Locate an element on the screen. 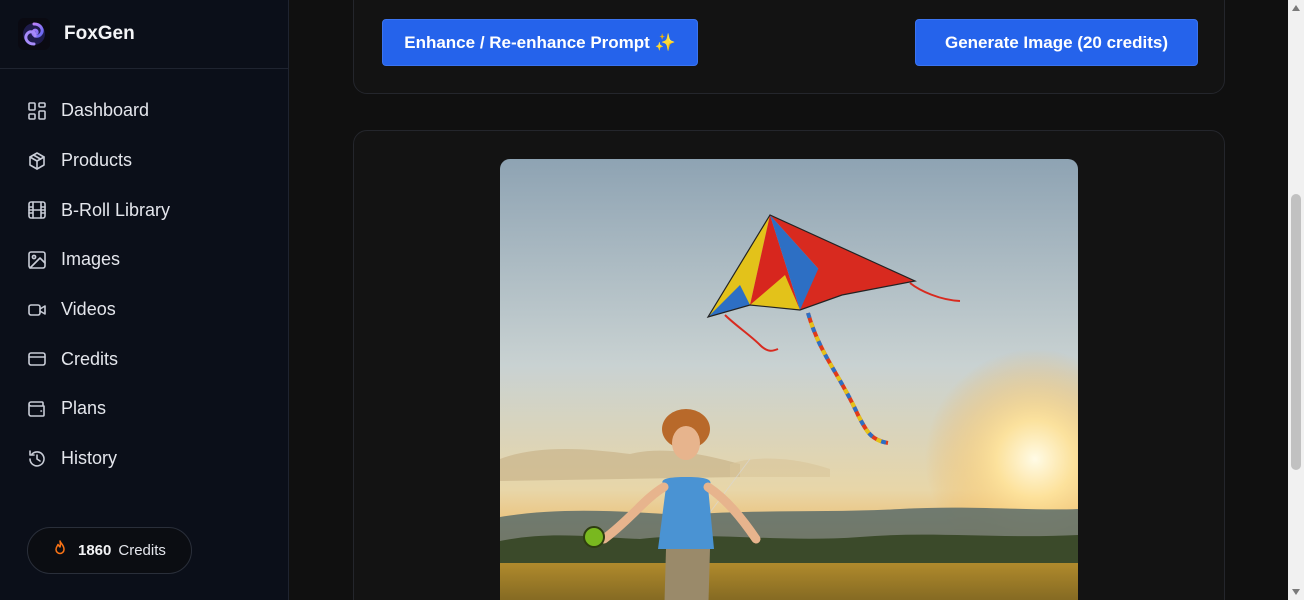  sidebar-item-label: Plans is located at coordinates (84, 408).